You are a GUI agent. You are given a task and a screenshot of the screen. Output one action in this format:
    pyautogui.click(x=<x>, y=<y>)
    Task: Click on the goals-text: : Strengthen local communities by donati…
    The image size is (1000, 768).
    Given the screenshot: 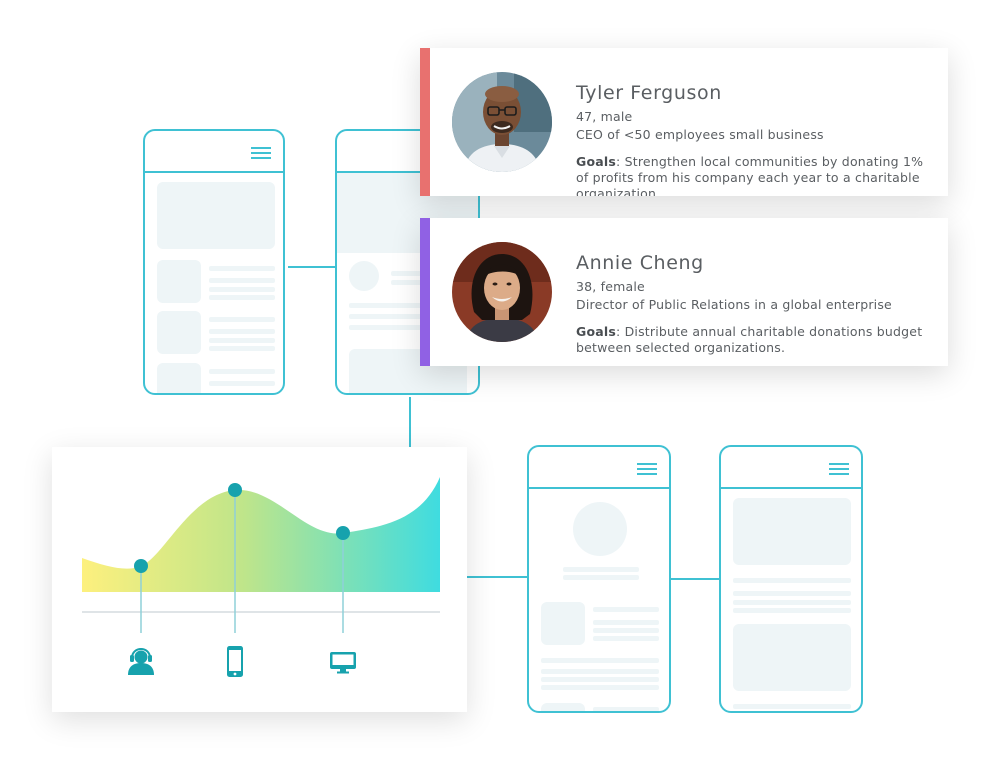 What is the action you would take?
    pyautogui.click(x=750, y=175)
    